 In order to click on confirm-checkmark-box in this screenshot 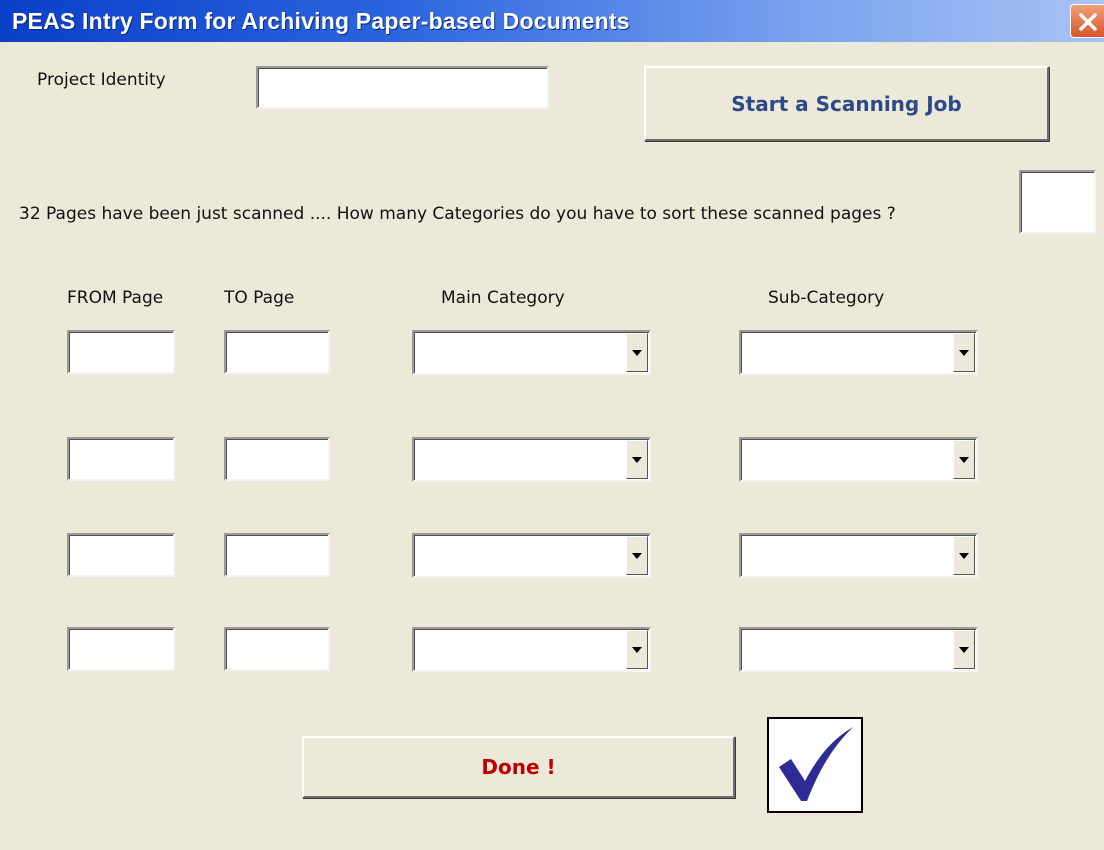, I will do `click(815, 765)`.